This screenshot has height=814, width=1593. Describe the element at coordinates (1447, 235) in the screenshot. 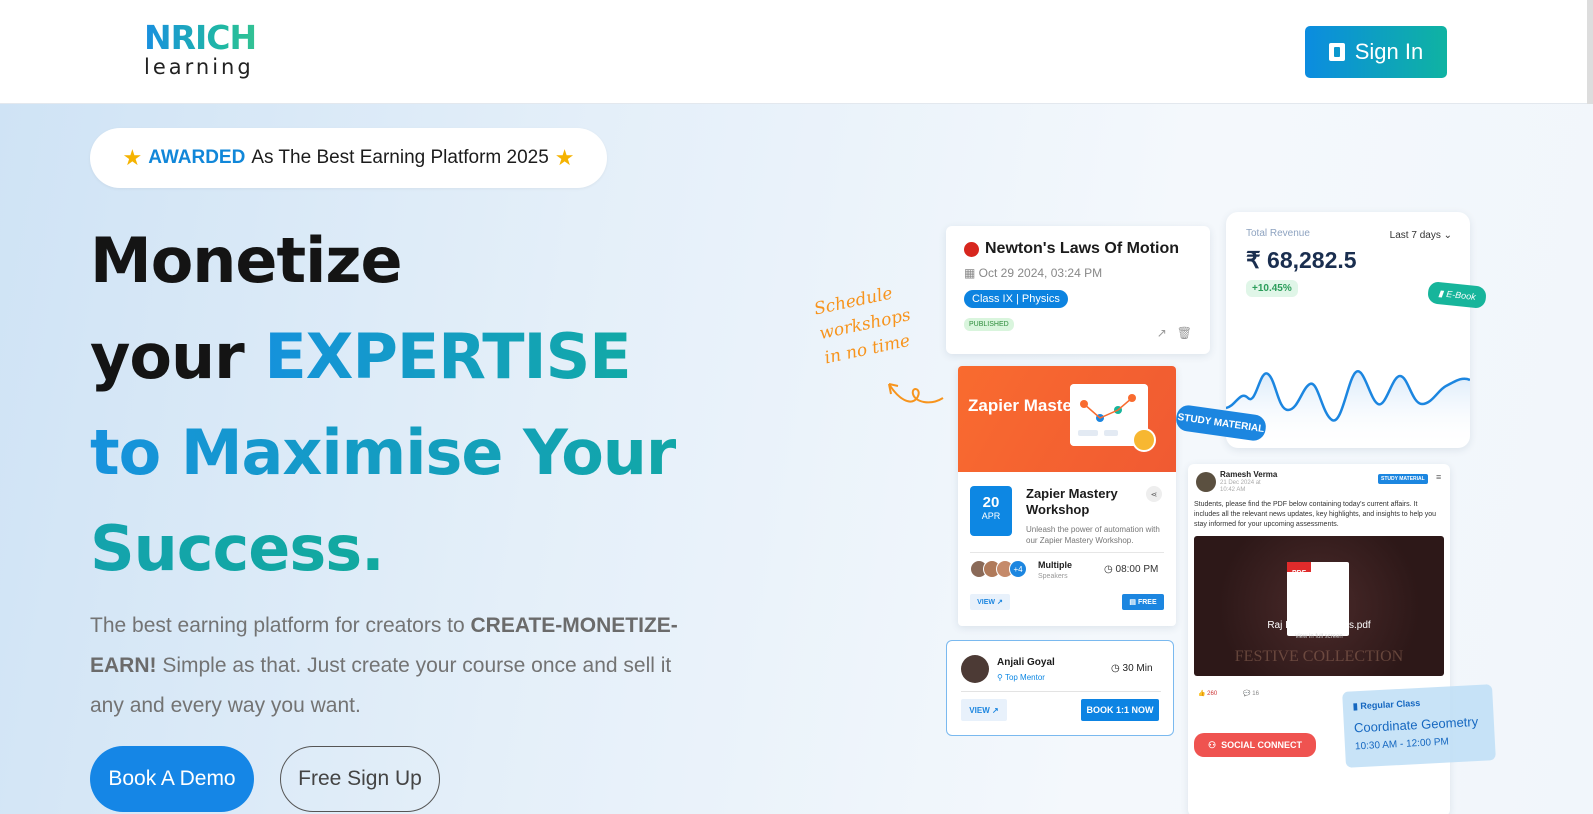

I see `chevron-down-icon: ⌄` at that location.